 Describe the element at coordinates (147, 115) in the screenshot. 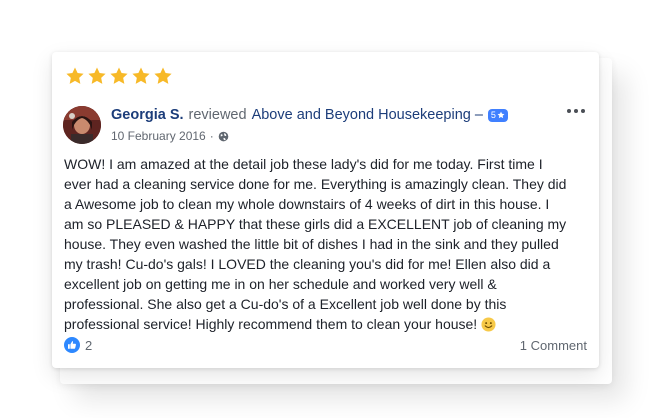

I see `author-name: Georgia S.` at that location.